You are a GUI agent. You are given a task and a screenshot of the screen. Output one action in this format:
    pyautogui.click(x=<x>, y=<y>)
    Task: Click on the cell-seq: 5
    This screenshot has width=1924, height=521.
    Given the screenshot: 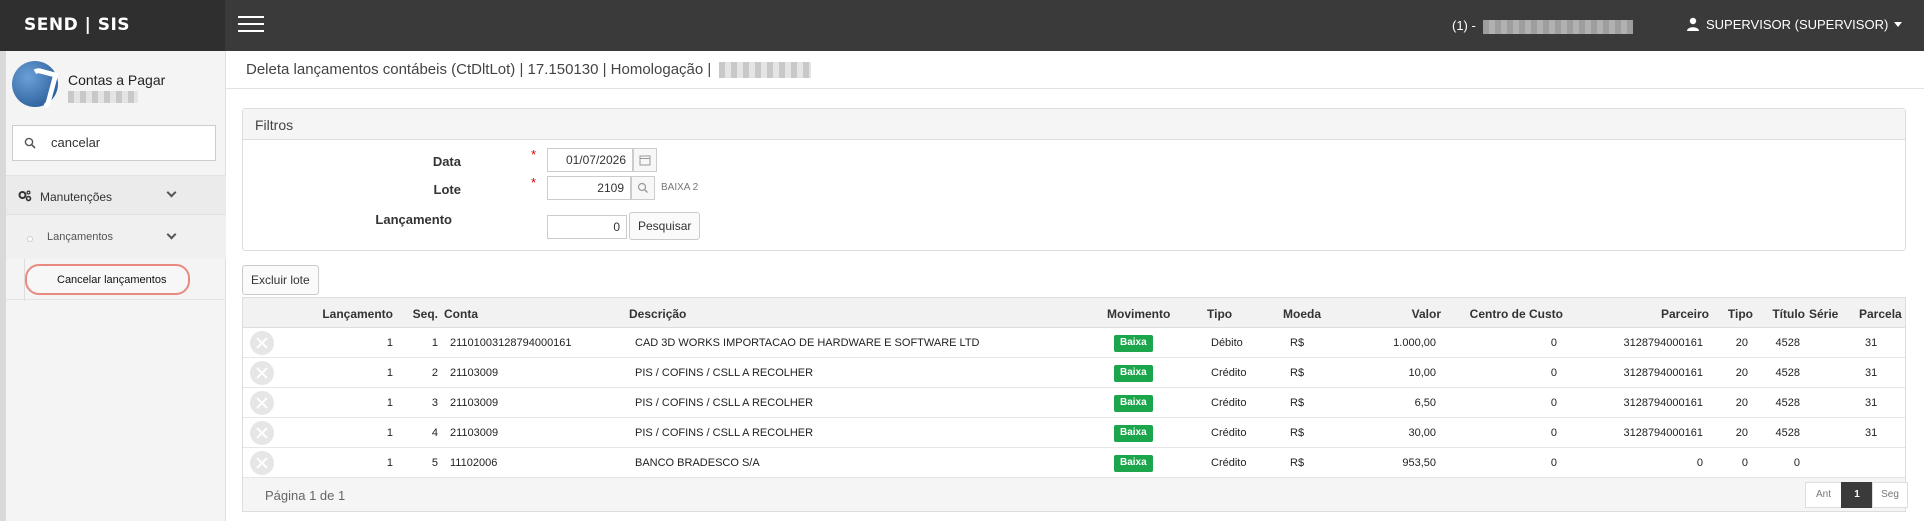 What is the action you would take?
    pyautogui.click(x=434, y=463)
    